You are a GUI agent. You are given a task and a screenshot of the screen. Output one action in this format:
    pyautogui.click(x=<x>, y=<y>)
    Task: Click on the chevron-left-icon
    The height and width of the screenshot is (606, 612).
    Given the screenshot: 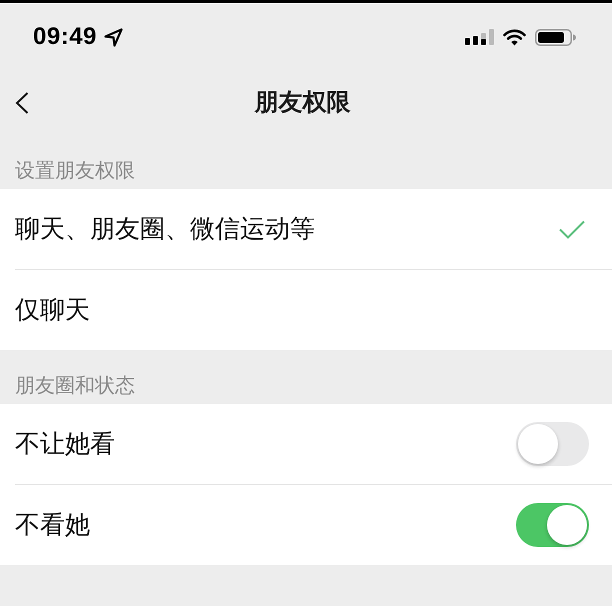 What is the action you would take?
    pyautogui.click(x=22, y=103)
    